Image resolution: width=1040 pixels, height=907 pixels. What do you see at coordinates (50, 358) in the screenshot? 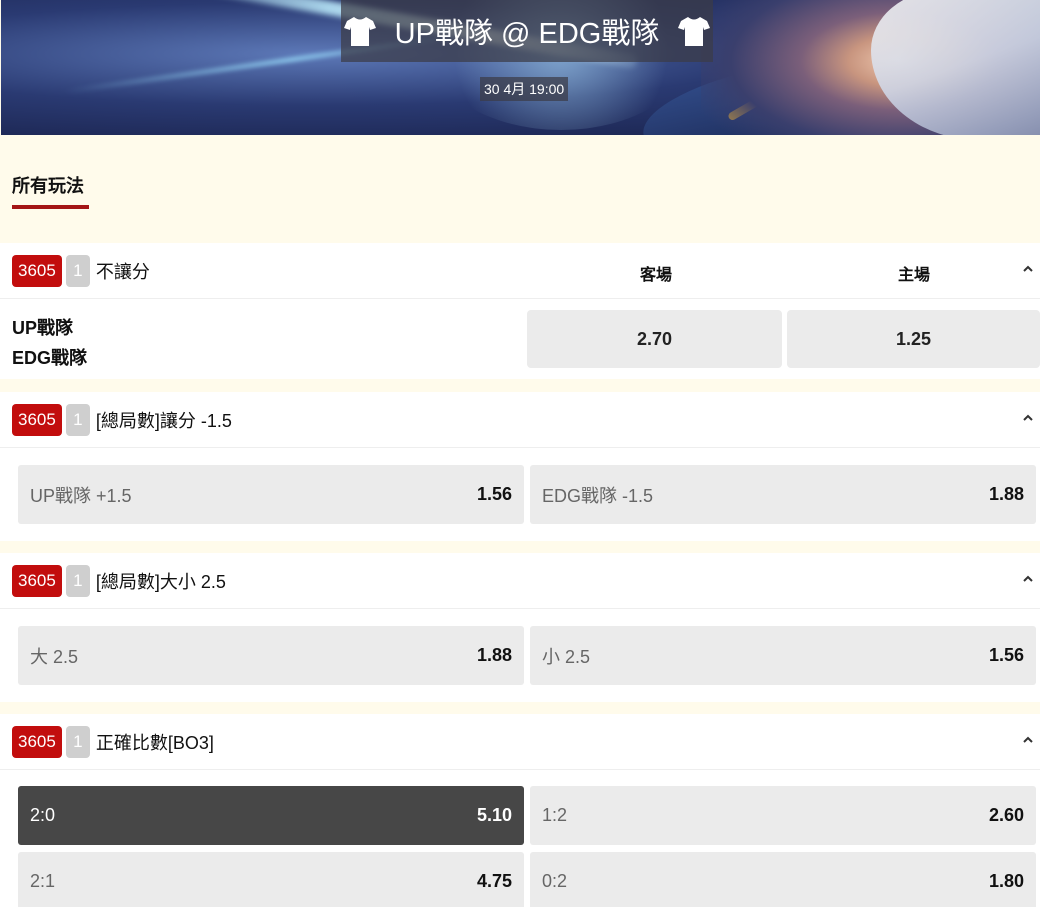
I see `team-home-name: EDG戰隊` at bounding box center [50, 358].